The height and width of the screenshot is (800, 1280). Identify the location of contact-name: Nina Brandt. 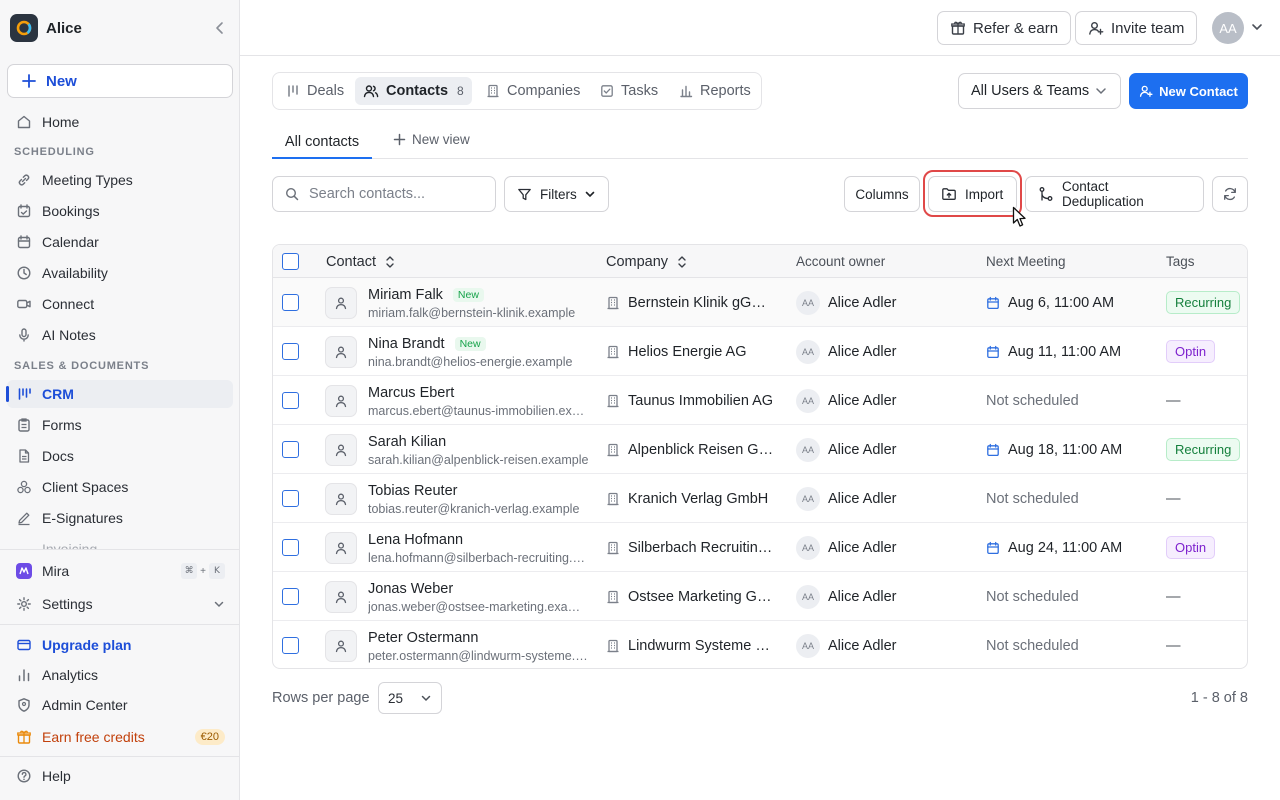
(406, 344).